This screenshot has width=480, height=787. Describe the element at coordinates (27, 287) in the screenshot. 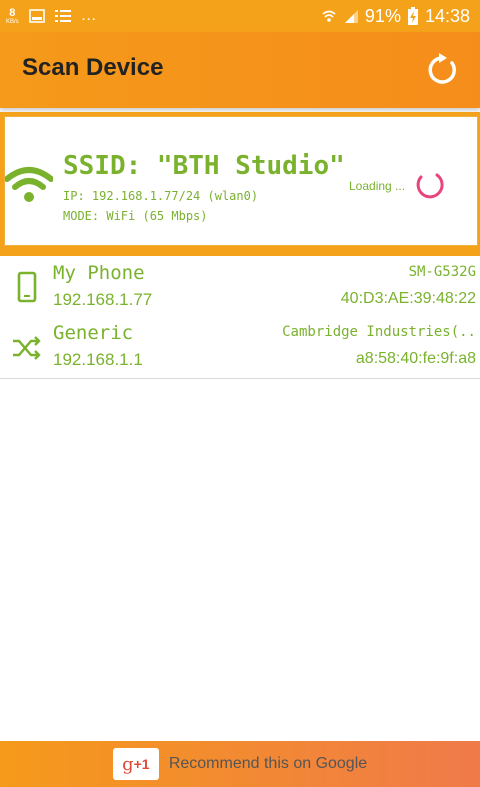

I see `smartphone-icon` at that location.